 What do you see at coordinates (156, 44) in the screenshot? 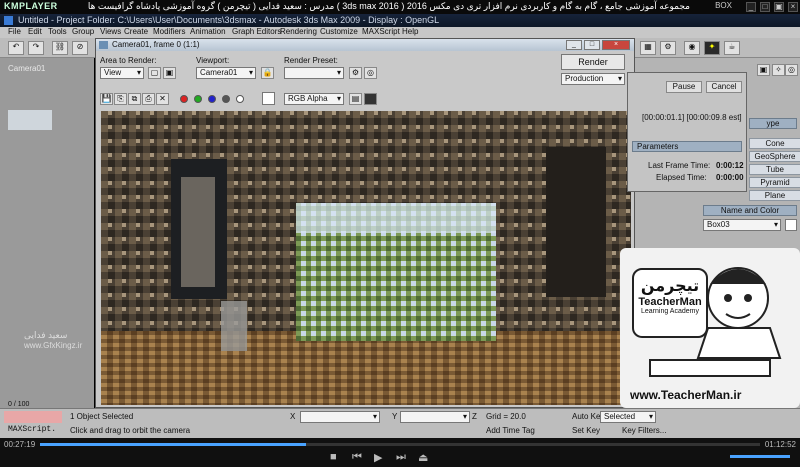
I see `render-window-title: Camera01, frame 0 (1:1)` at bounding box center [156, 44].